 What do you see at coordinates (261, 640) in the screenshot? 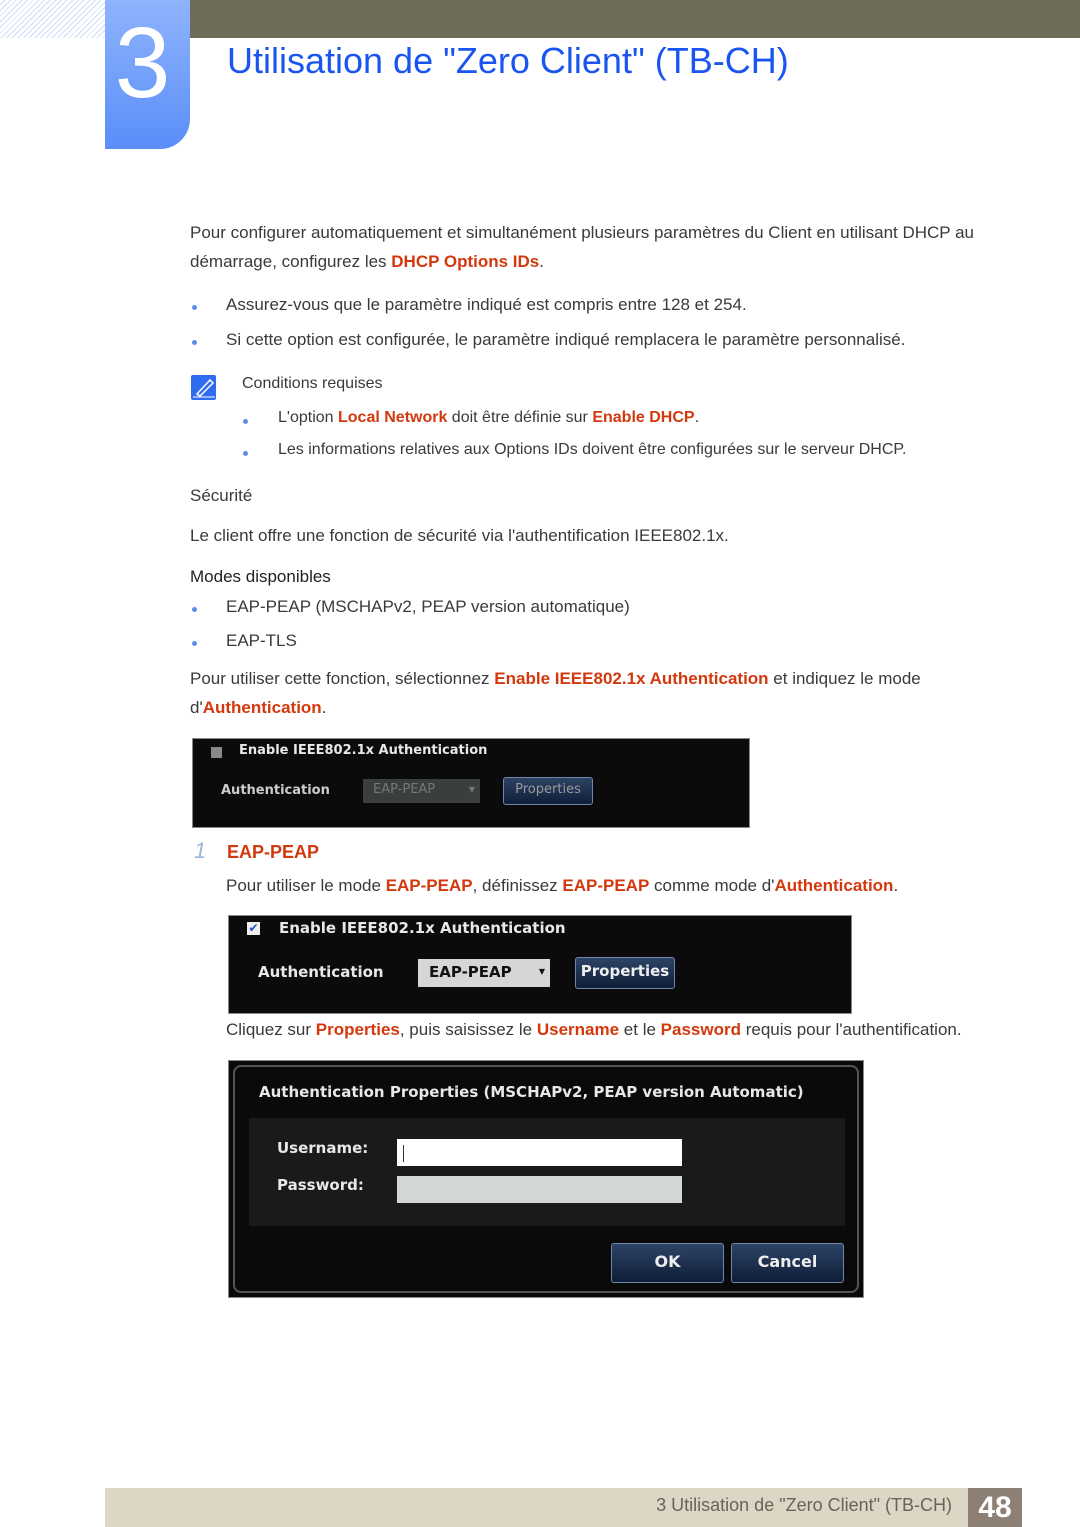
I see `list-item: EAP-TLS` at bounding box center [261, 640].